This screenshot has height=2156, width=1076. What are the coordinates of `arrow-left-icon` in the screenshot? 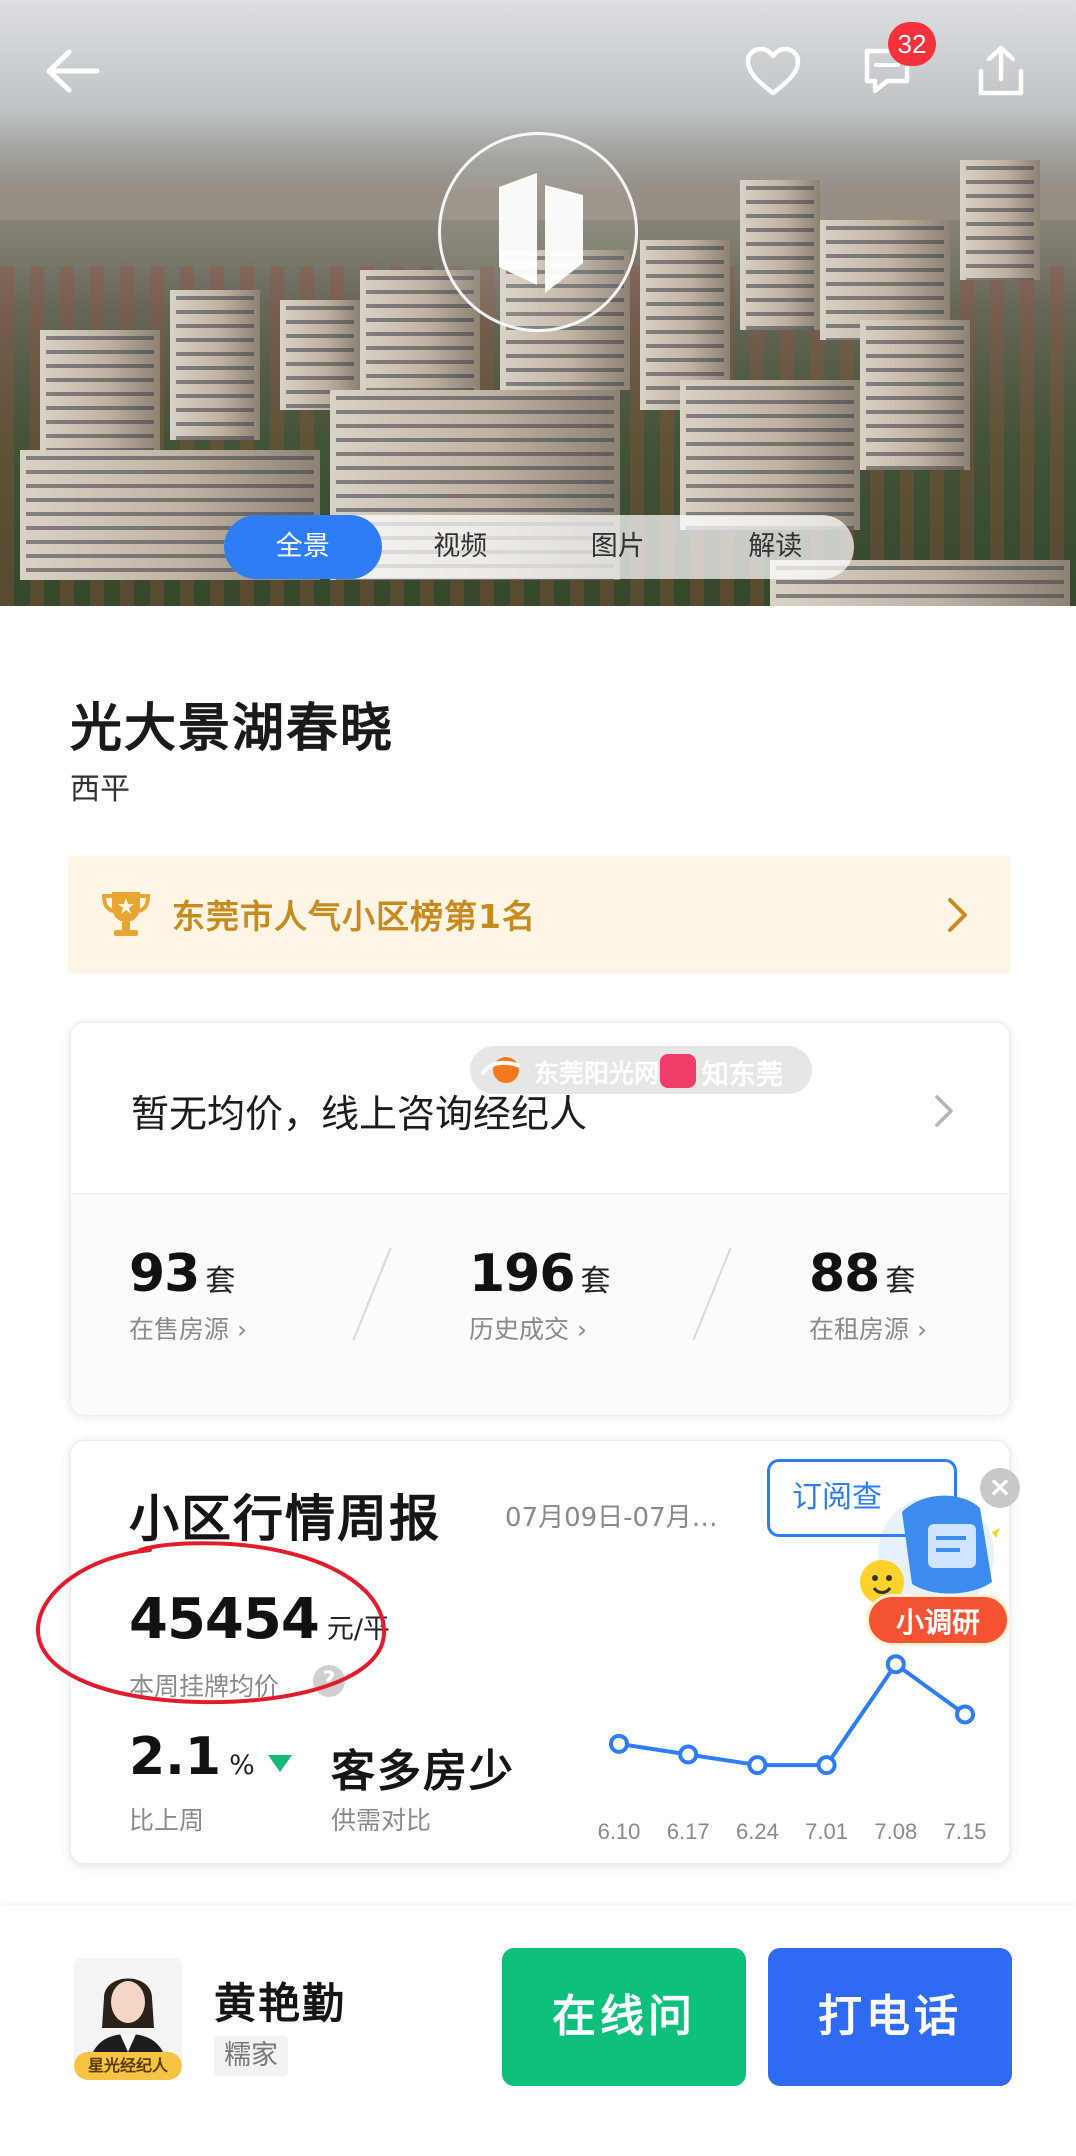 It's located at (73, 71).